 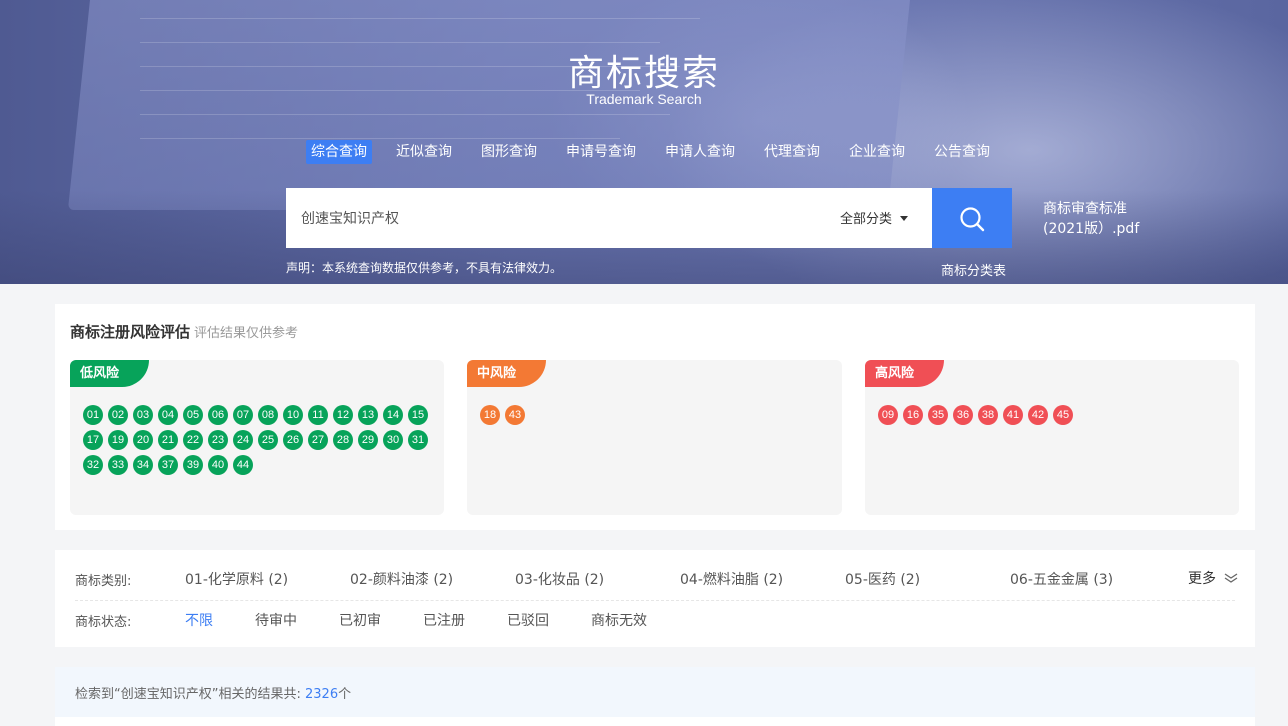 I want to click on tab-6: 企业查询, so click(x=877, y=152).